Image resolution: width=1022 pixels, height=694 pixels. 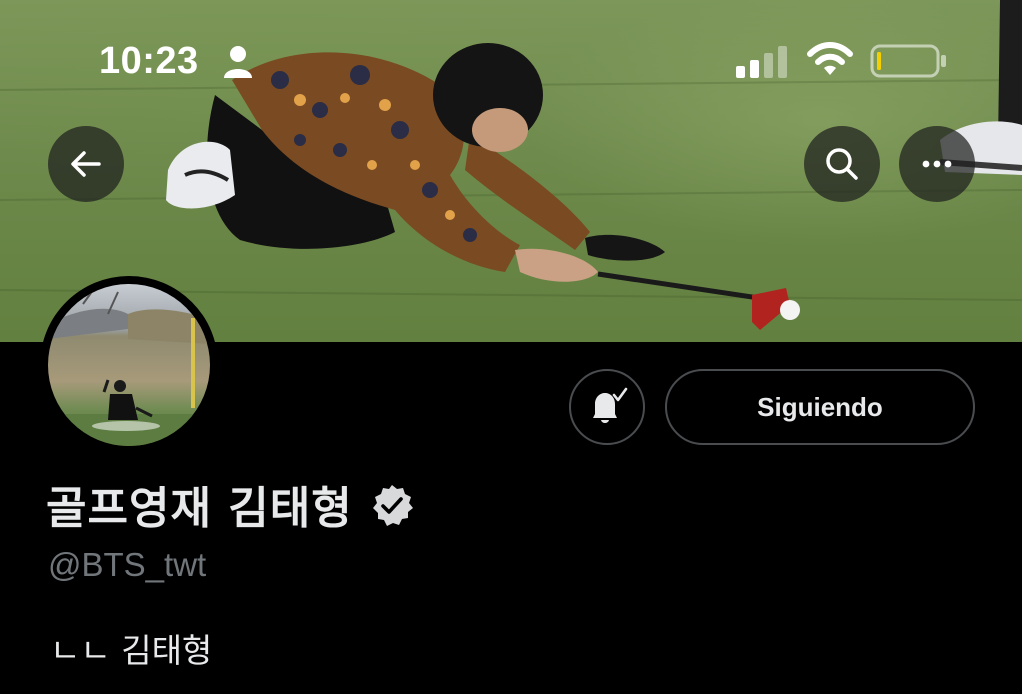 What do you see at coordinates (238, 62) in the screenshot?
I see `person-icon` at bounding box center [238, 62].